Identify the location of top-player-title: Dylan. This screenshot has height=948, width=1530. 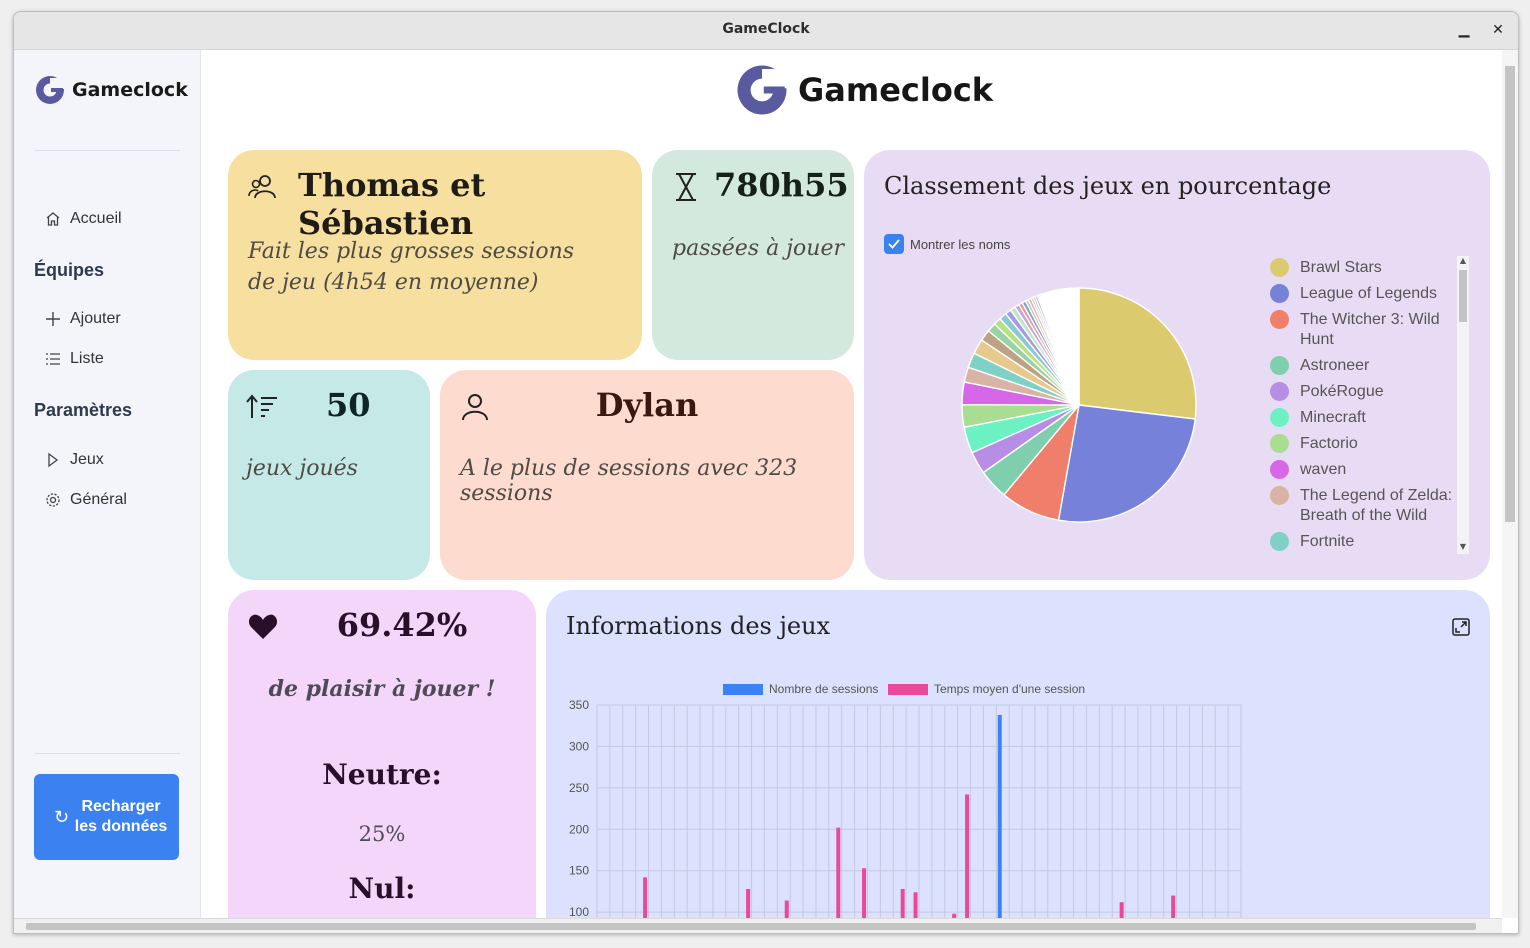
(647, 405).